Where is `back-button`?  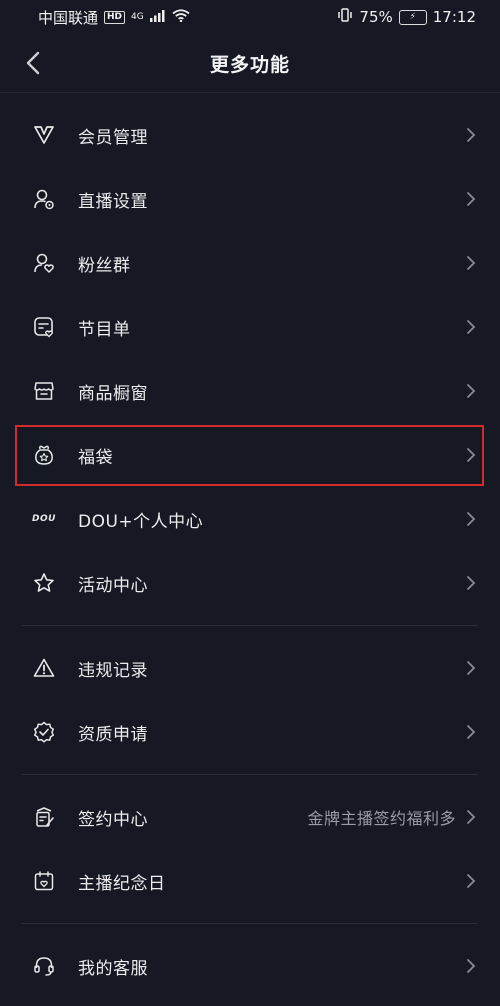 back-button is located at coordinates (33, 63).